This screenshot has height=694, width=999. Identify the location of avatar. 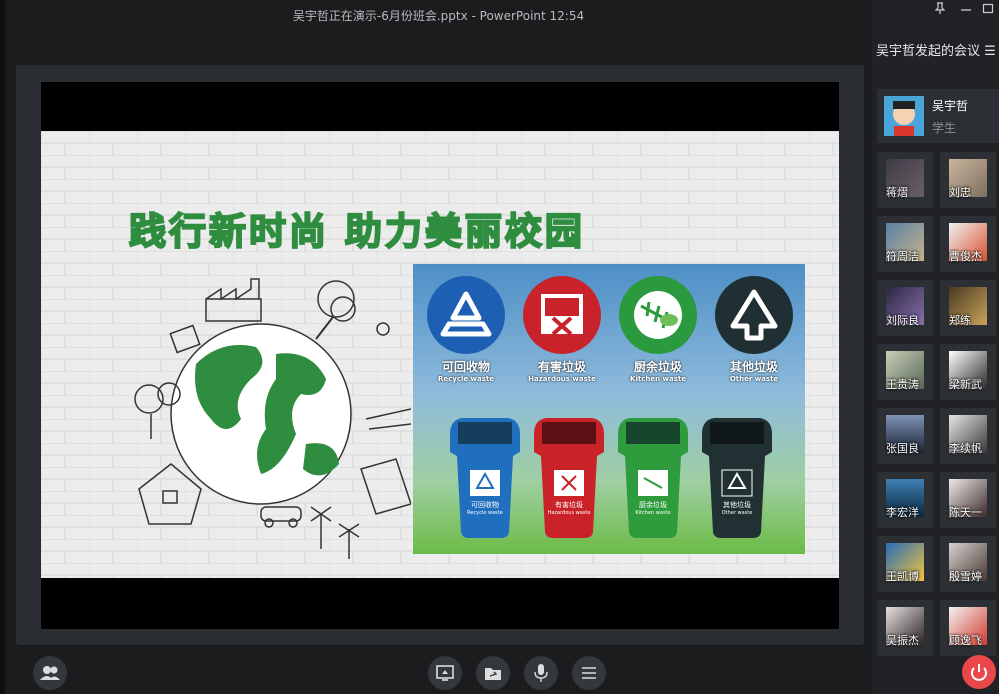
(904, 116).